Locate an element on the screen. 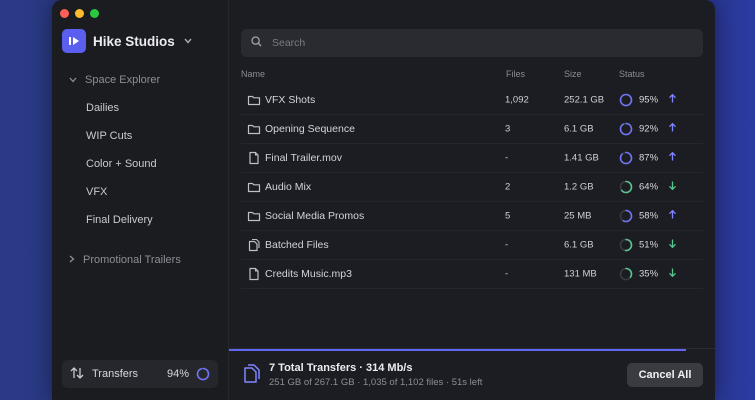  play-logo-icon is located at coordinates (74, 41).